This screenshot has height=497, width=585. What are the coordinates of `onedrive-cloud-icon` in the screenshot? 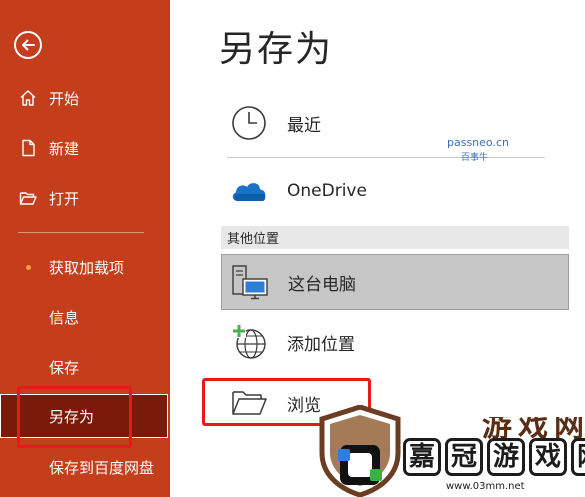 It's located at (249, 191).